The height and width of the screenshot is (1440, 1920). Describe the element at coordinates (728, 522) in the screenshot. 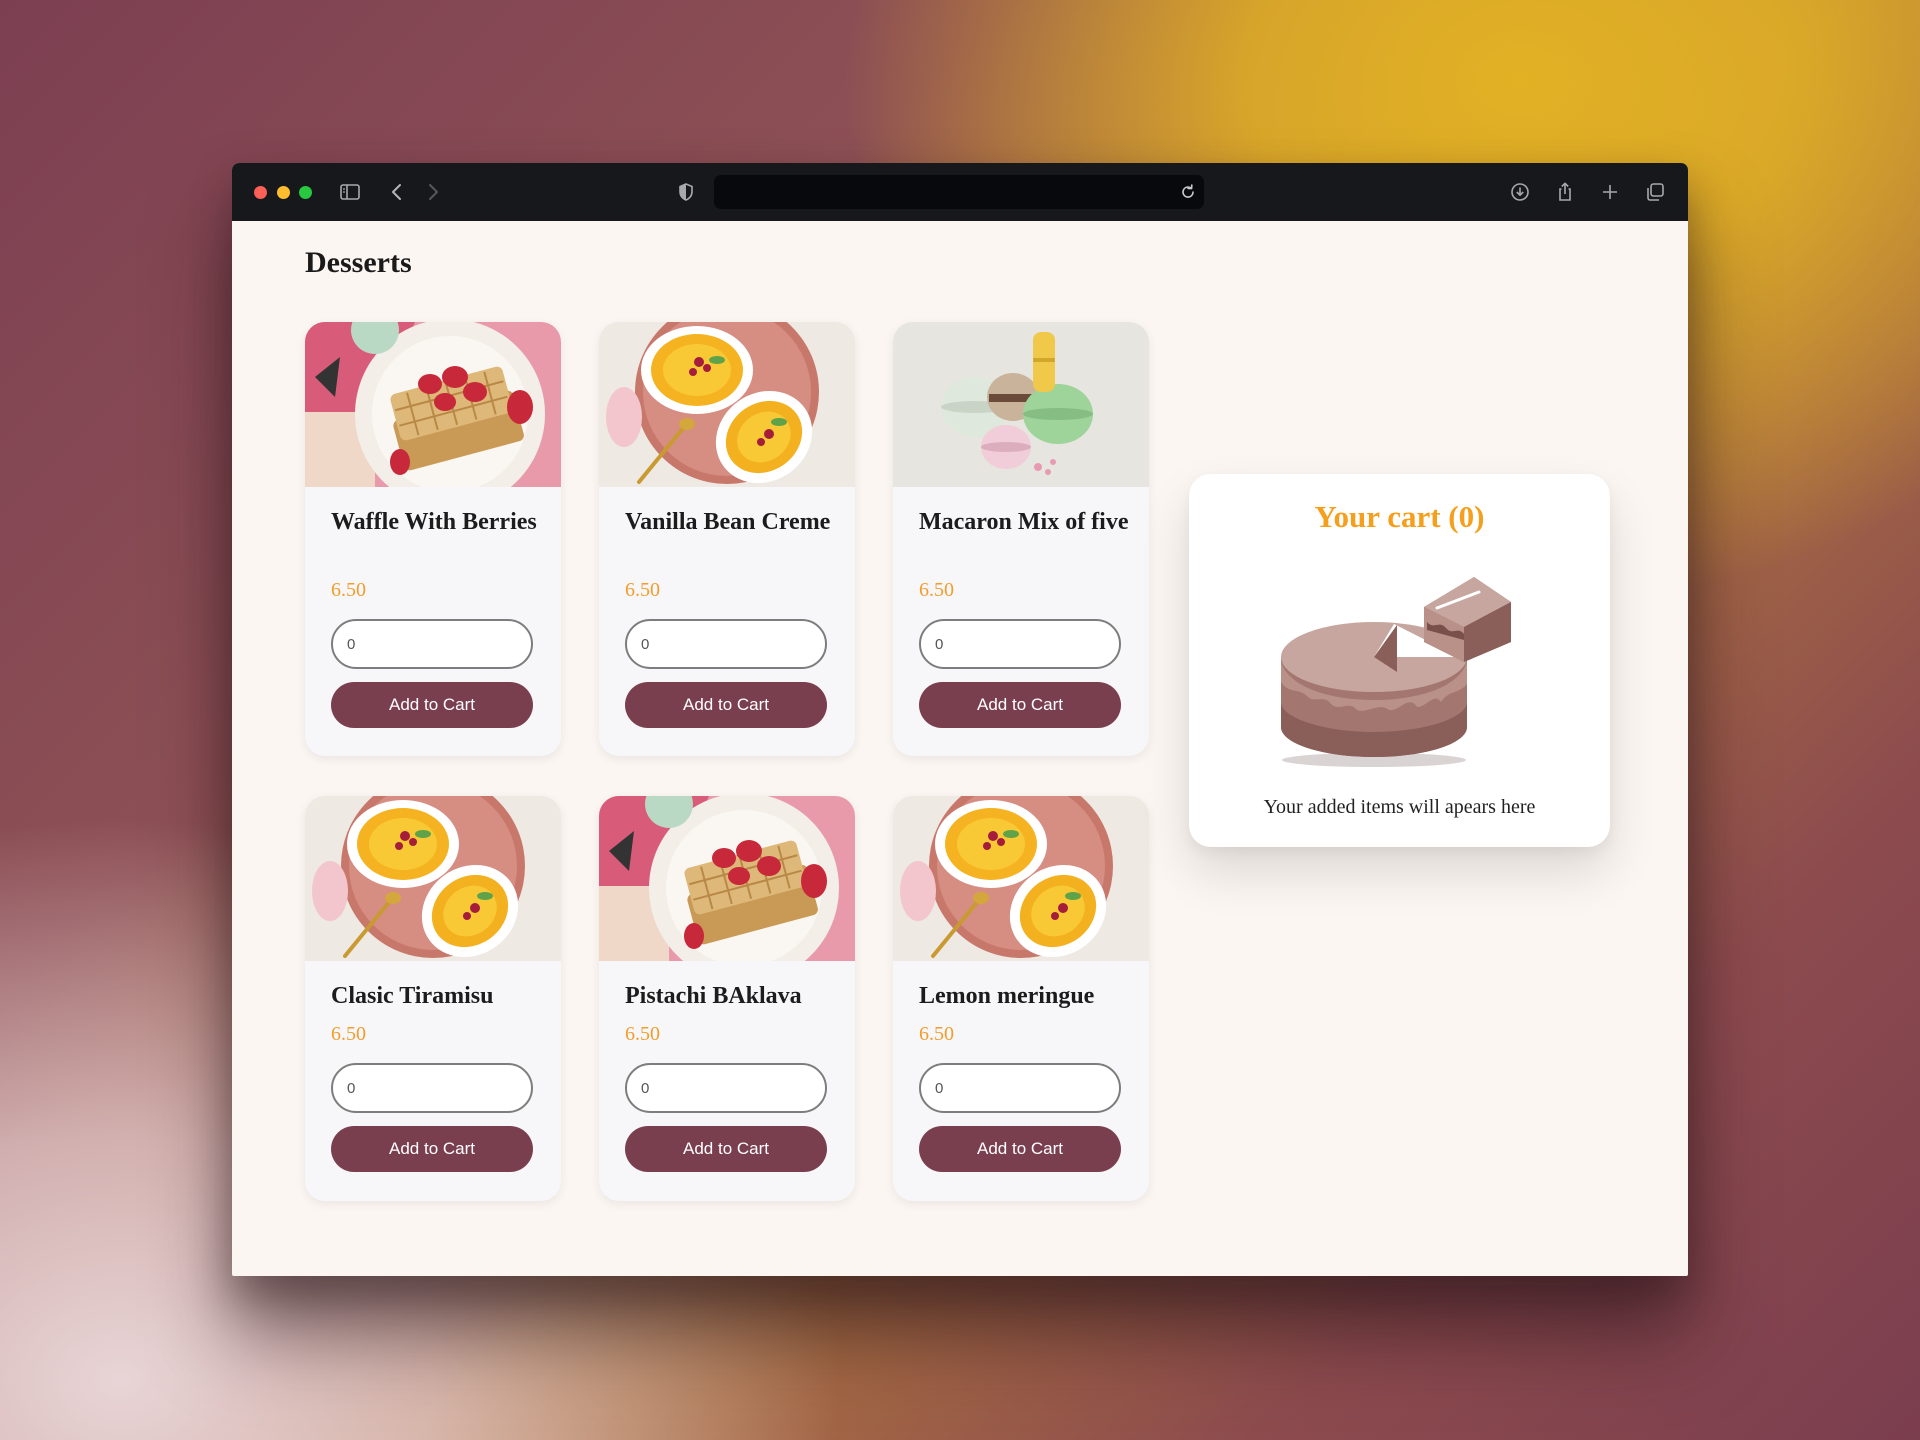

I see `product-name: Vanilla Bean Creme` at that location.